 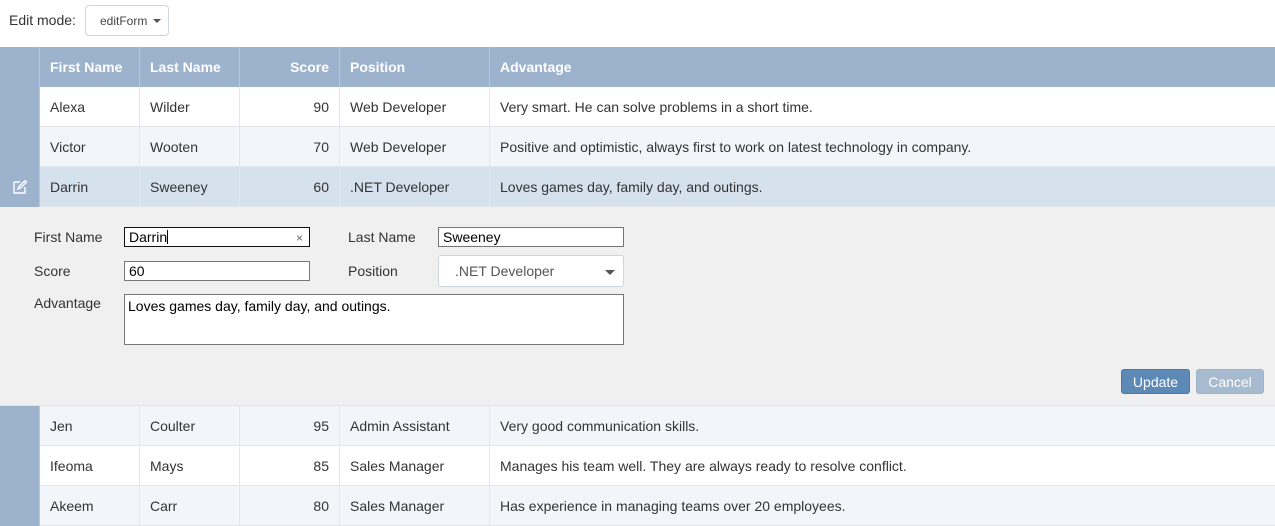 What do you see at coordinates (90, 67) in the screenshot?
I see `column-header-first-name: First Name` at bounding box center [90, 67].